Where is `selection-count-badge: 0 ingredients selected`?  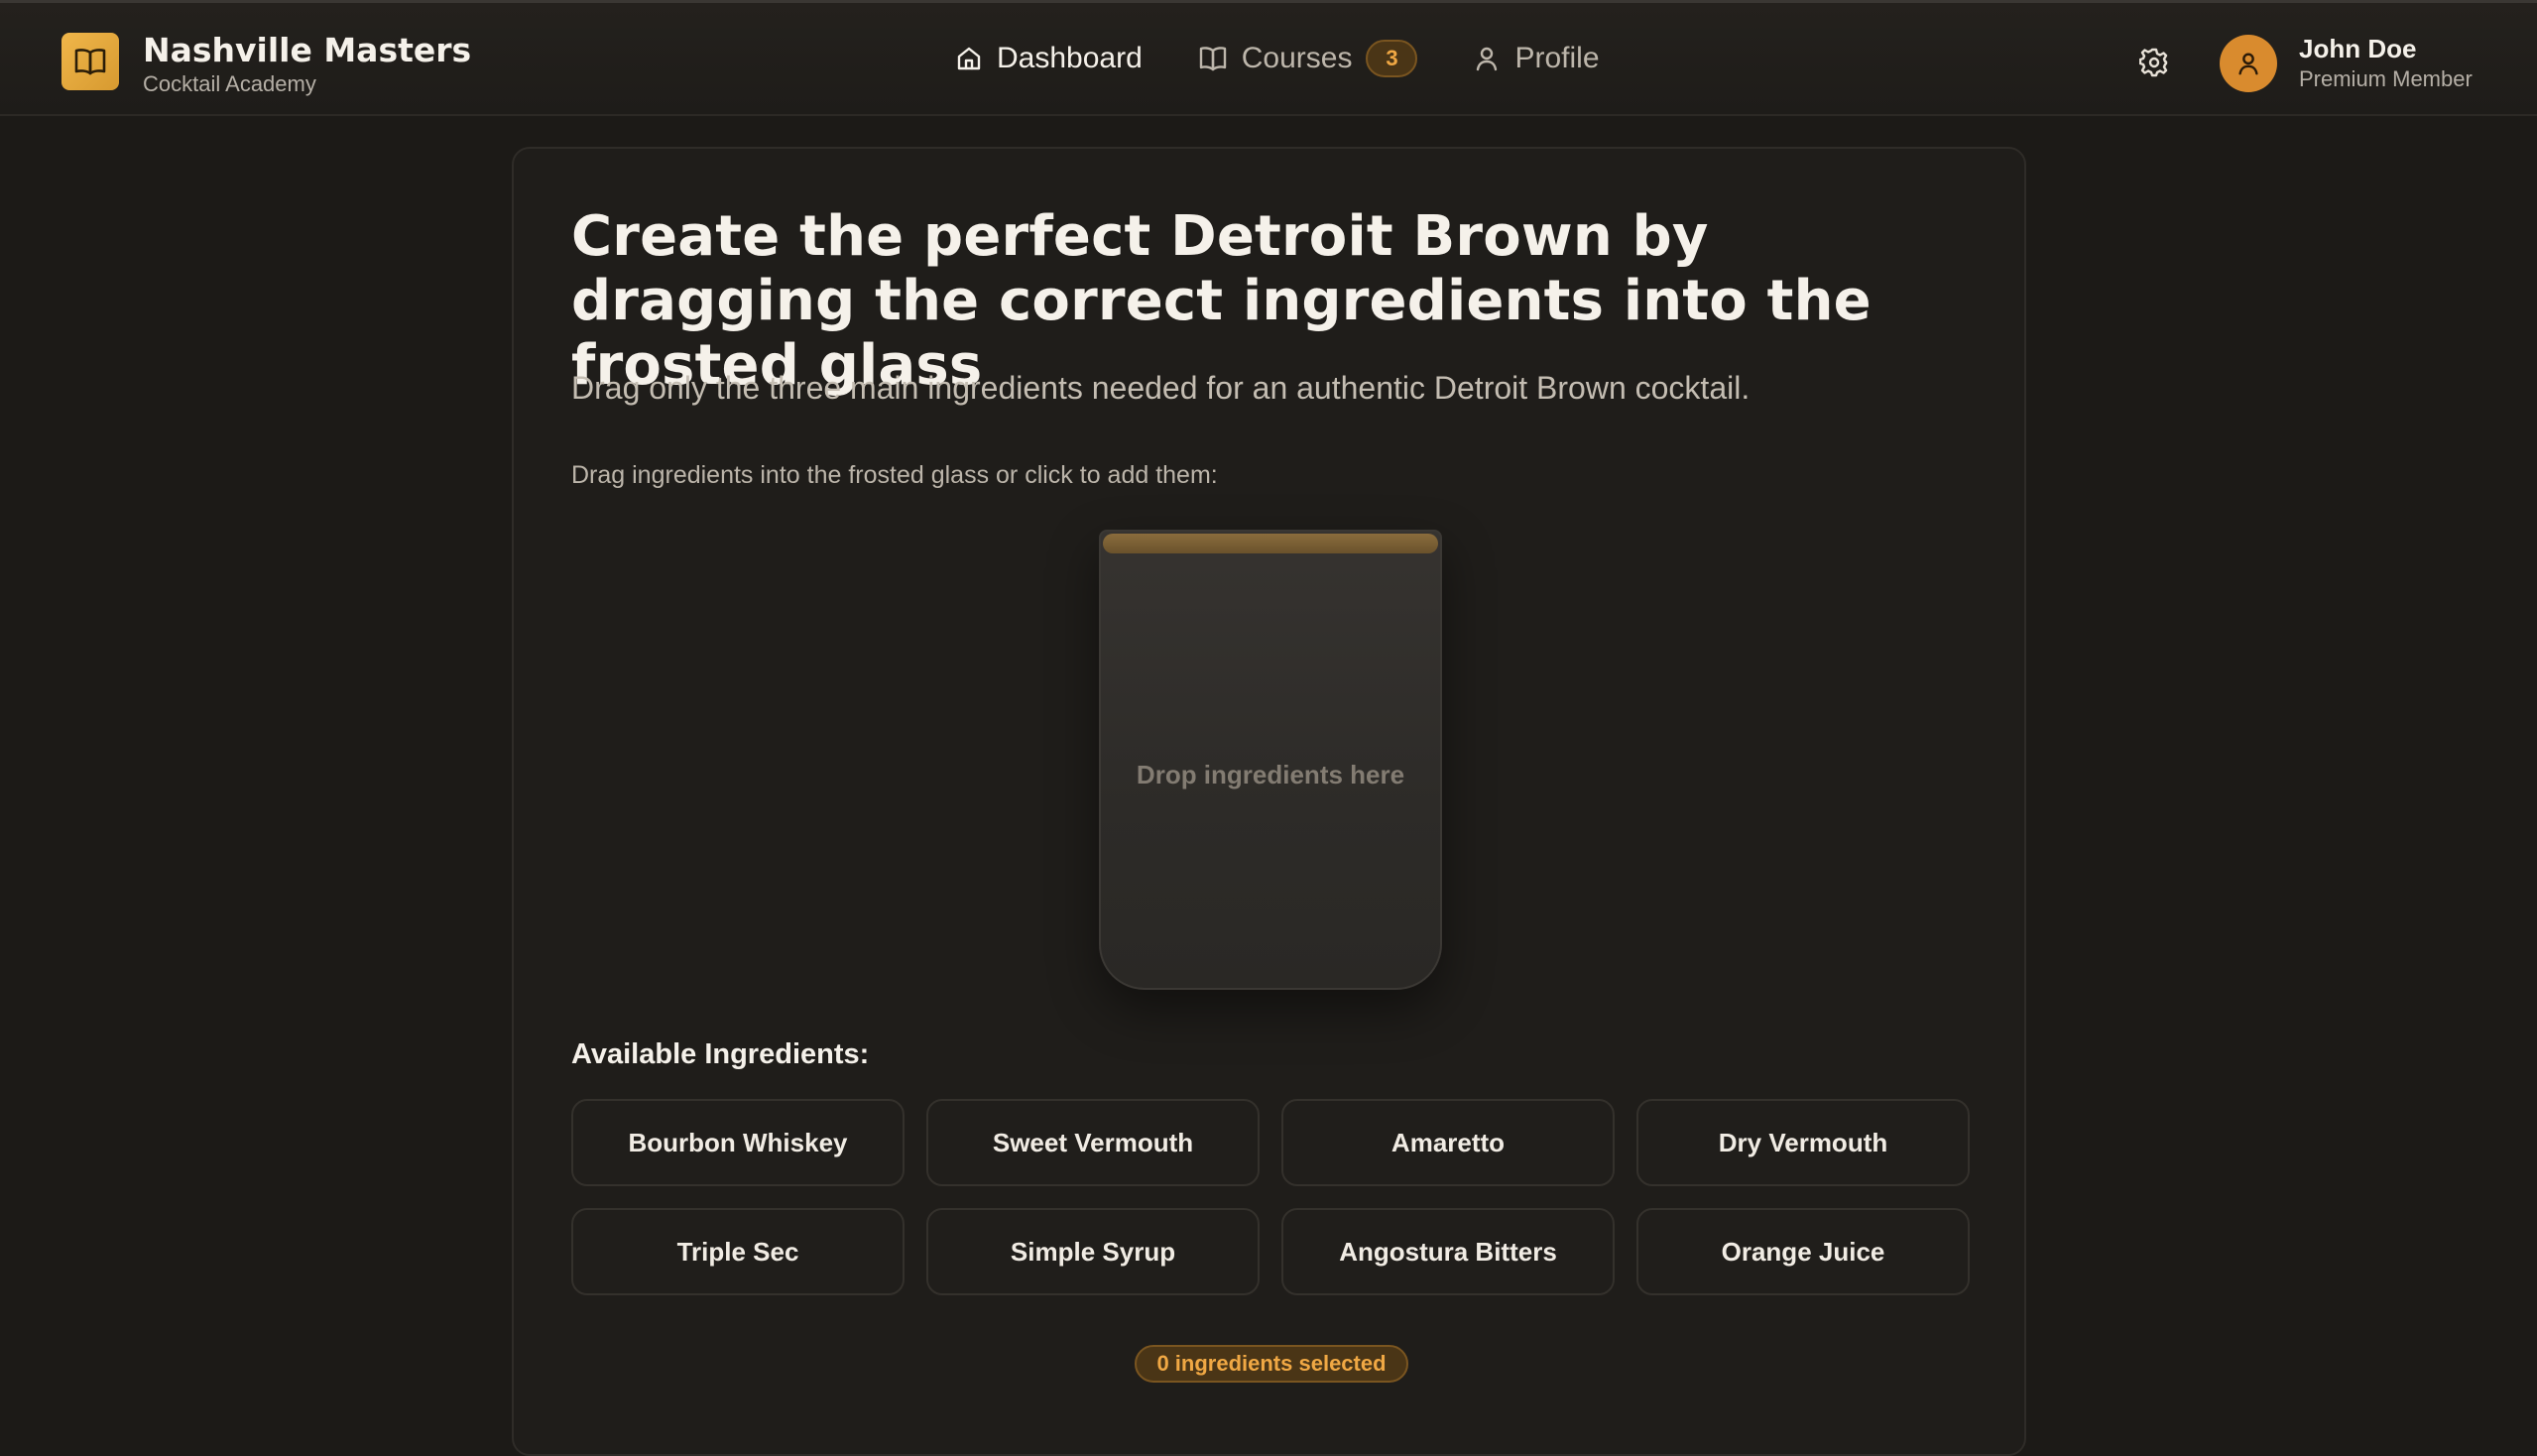
selection-count-badge: 0 ingredients selected is located at coordinates (1271, 1364).